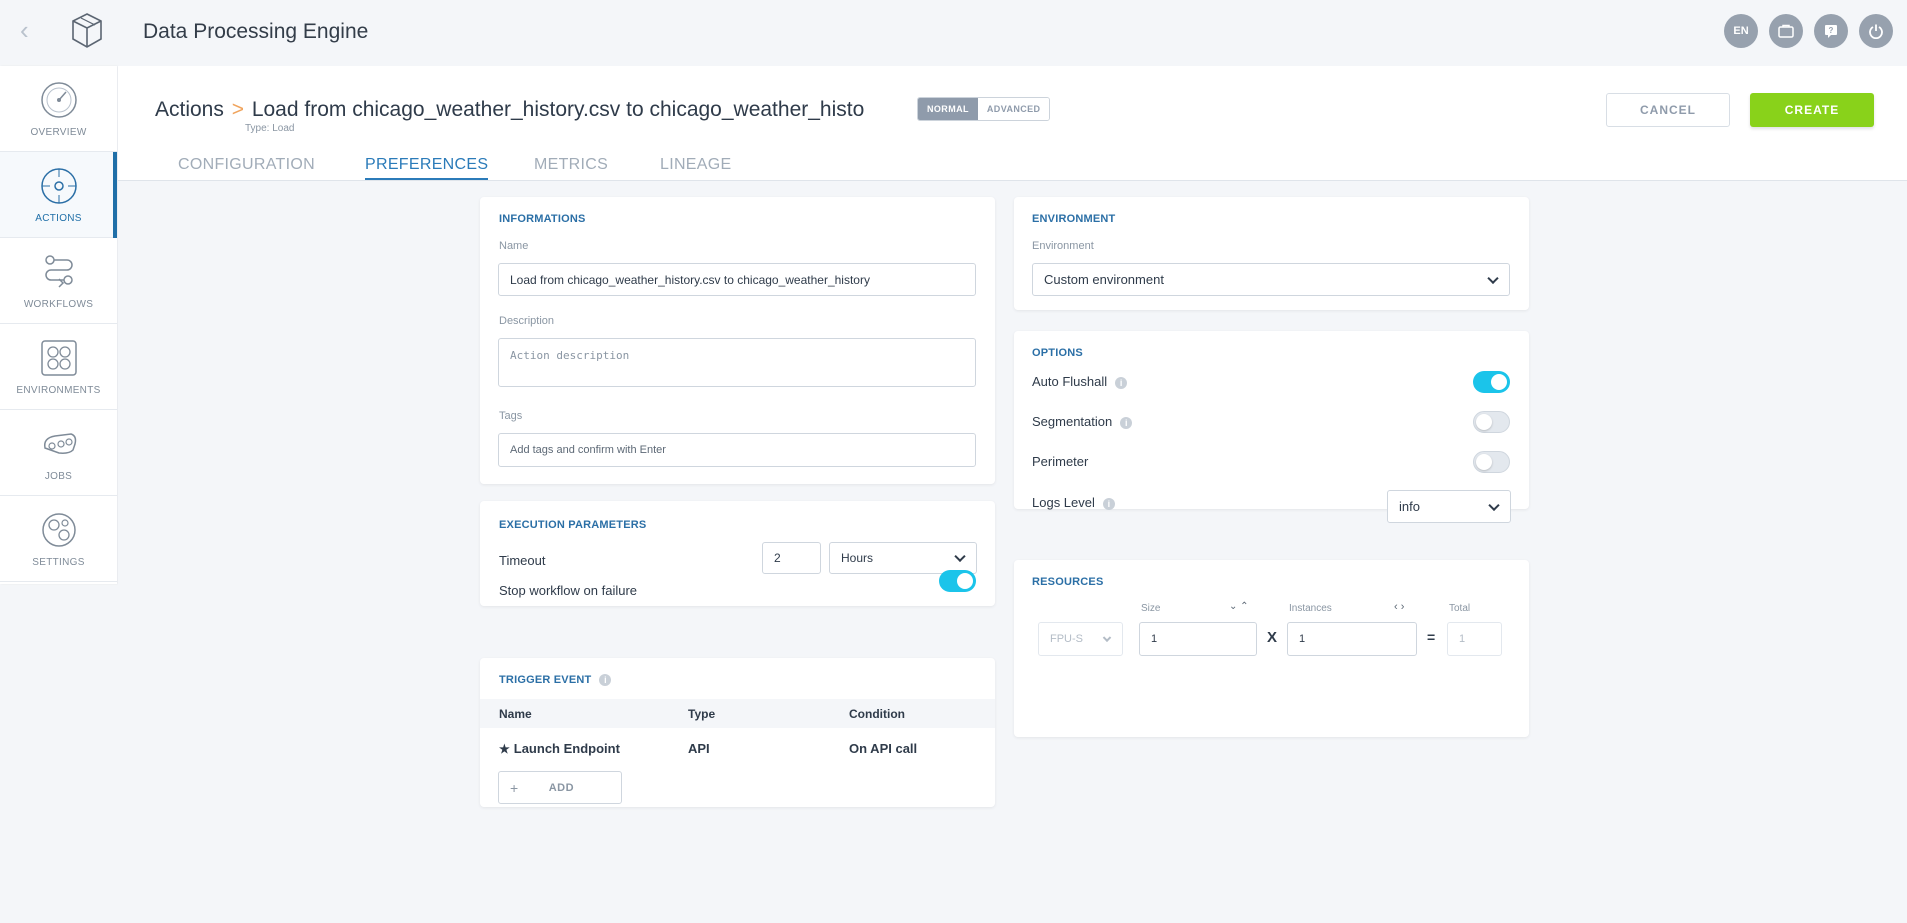 This screenshot has width=1907, height=923. I want to click on timeout-input: 2, so click(791, 558).